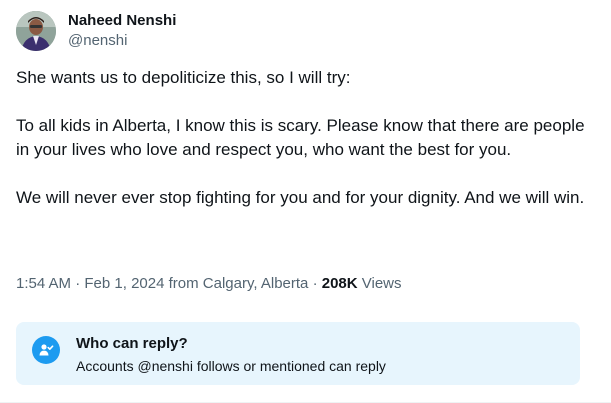 The image size is (611, 403). I want to click on author-names: Naheed Nenshi @nenshi, so click(122, 31).